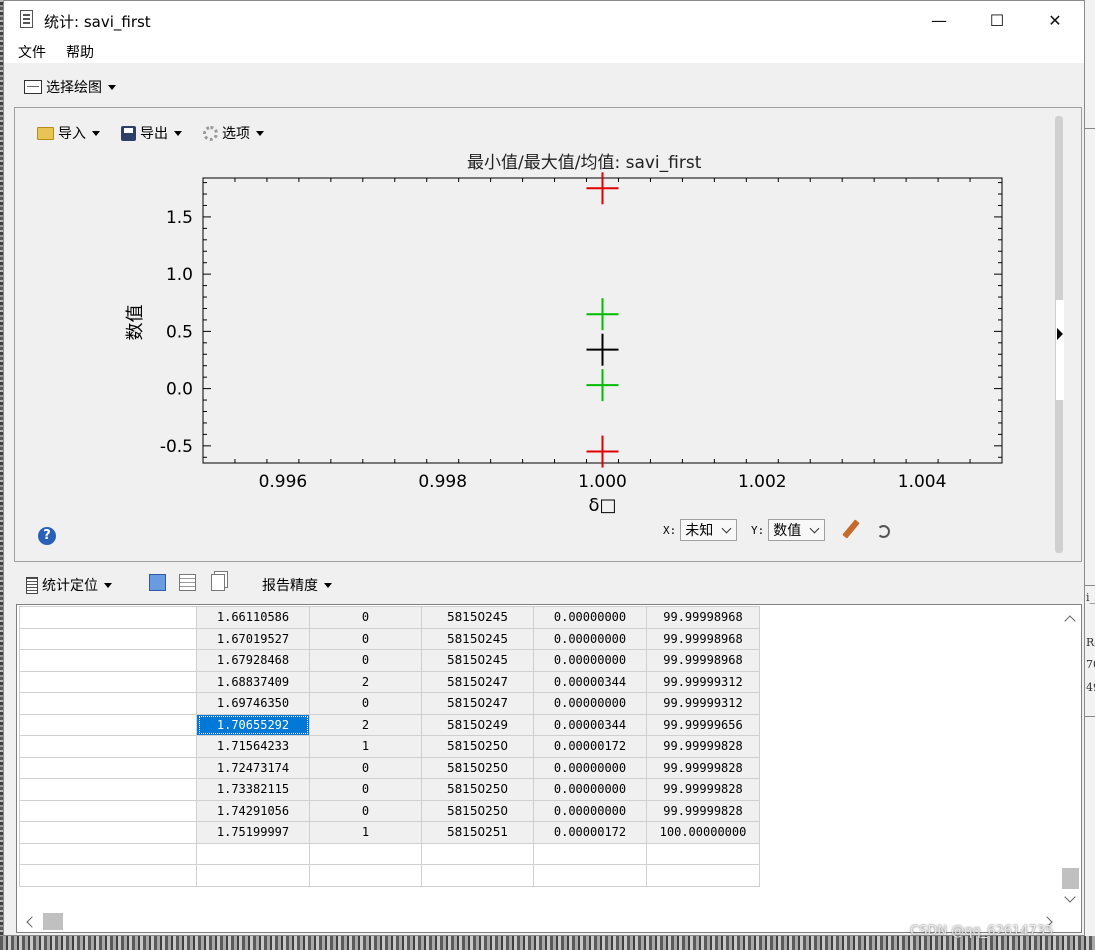  I want to click on view-single-button, so click(157, 582).